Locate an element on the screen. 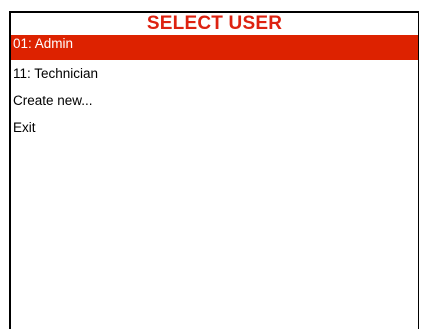  dialog-title: SELECT USER is located at coordinates (214, 23).